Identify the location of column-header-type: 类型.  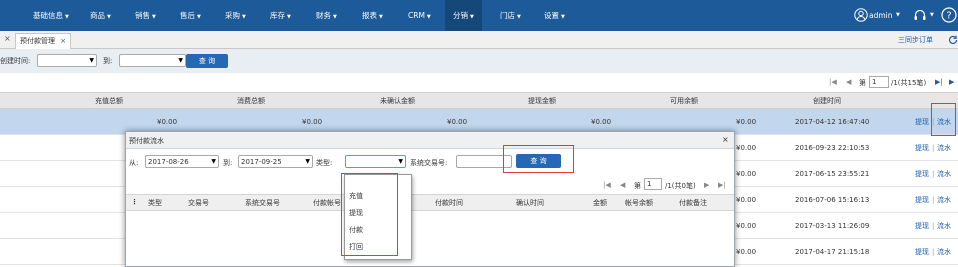
(155, 203).